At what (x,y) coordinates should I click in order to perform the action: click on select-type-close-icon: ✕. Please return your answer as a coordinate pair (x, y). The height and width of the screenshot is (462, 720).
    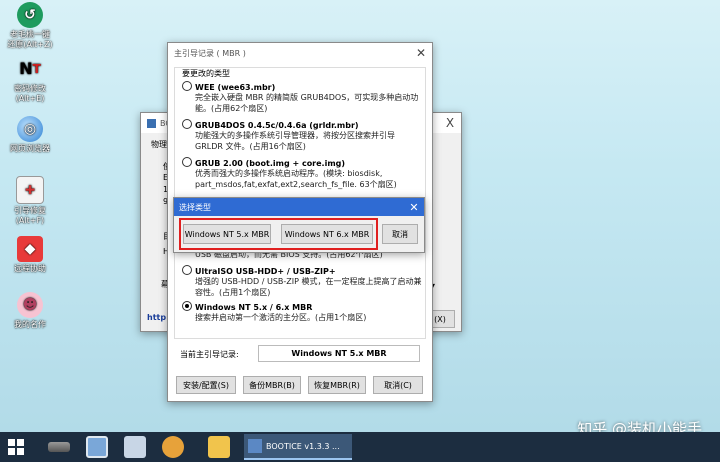
    Looking at the image, I should click on (414, 207).